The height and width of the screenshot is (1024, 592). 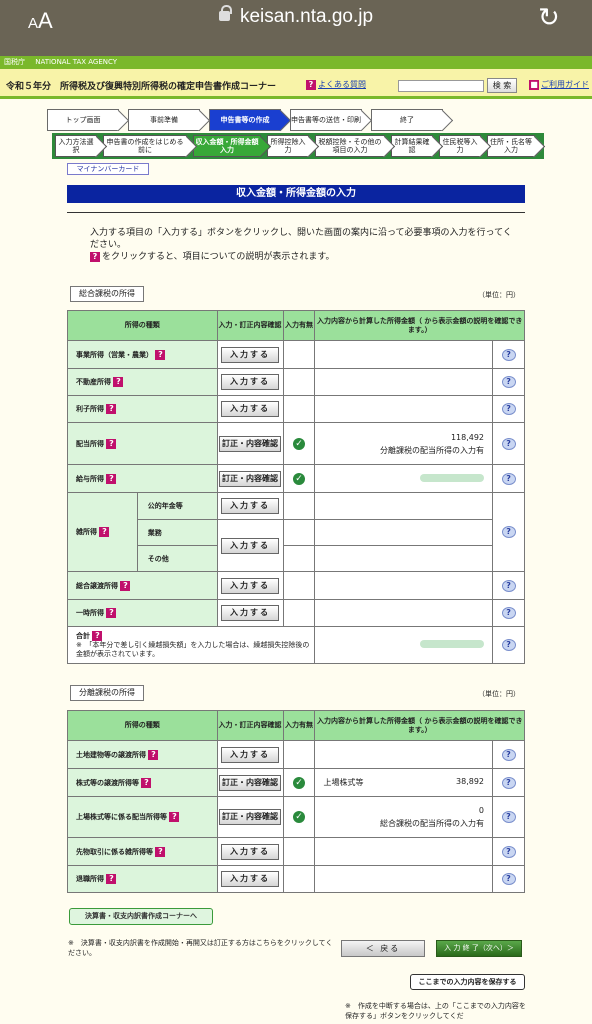 What do you see at coordinates (76, 62) in the screenshot?
I see `agency-name-en: NATIONAL TAX AGENCY` at bounding box center [76, 62].